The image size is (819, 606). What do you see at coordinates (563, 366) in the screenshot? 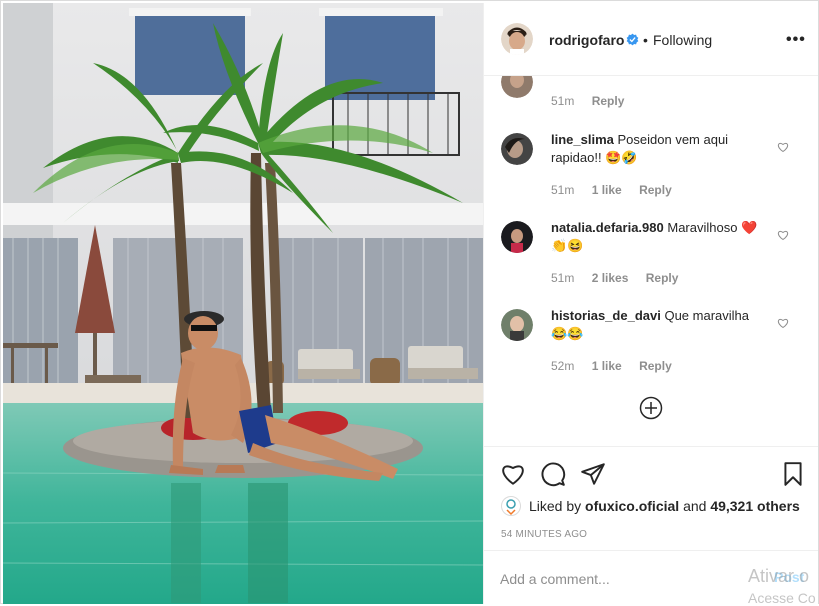
I see `comment-time: 52m` at bounding box center [563, 366].